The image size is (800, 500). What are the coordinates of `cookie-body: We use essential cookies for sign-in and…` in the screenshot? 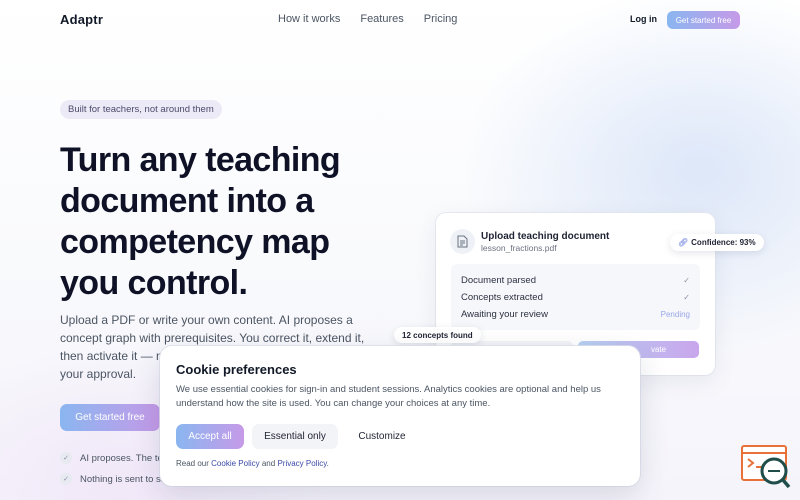 It's located at (388, 396).